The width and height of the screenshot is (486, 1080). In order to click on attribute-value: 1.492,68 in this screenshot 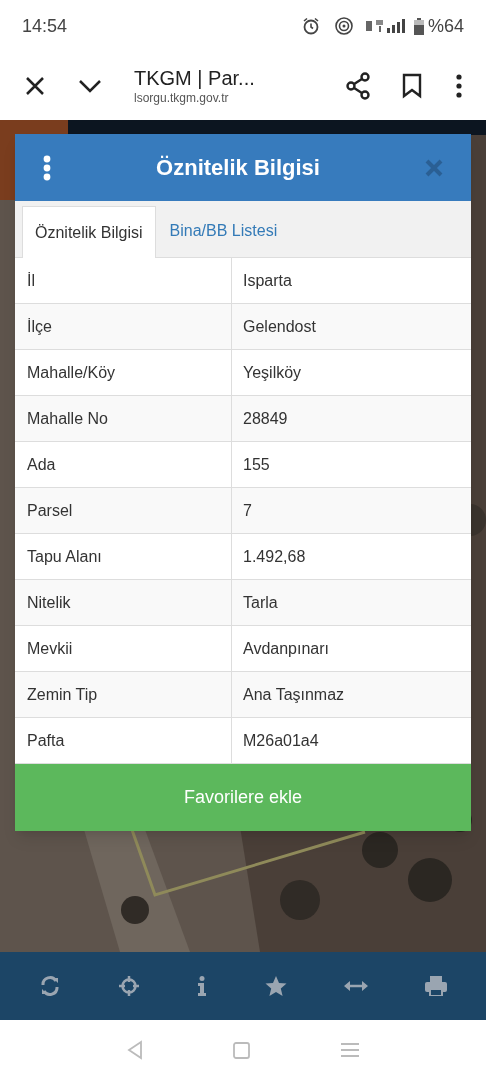, I will do `click(274, 556)`.